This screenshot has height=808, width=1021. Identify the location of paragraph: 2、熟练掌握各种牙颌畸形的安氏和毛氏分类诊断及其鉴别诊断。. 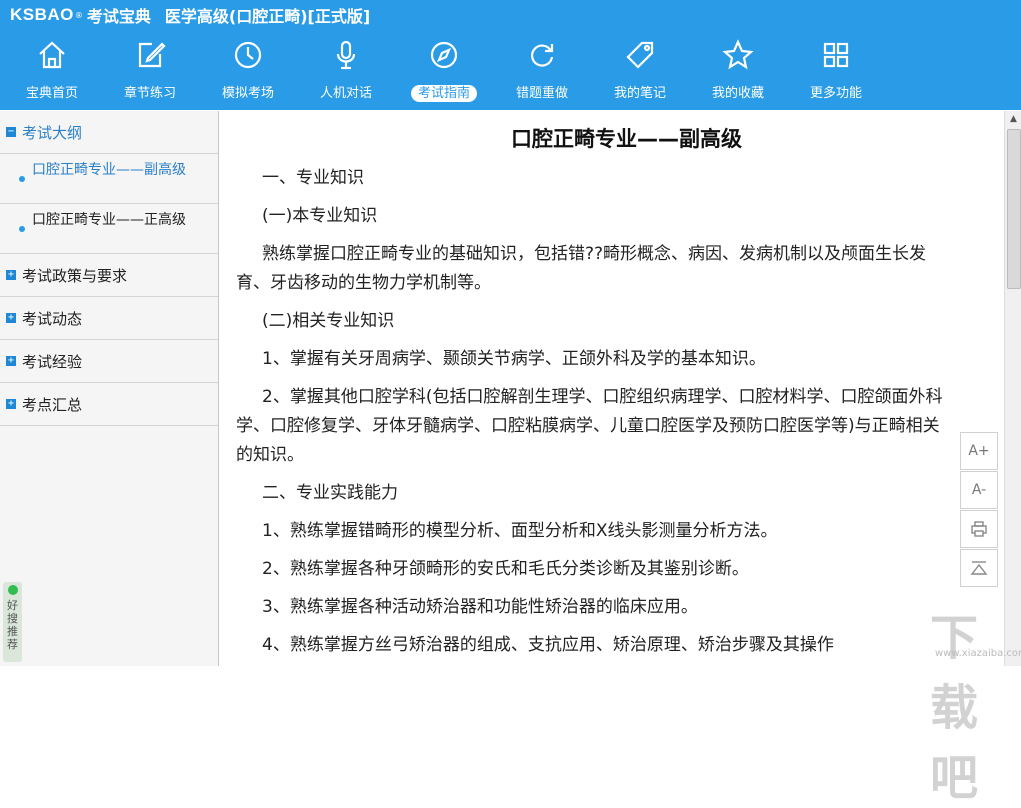
(505, 569).